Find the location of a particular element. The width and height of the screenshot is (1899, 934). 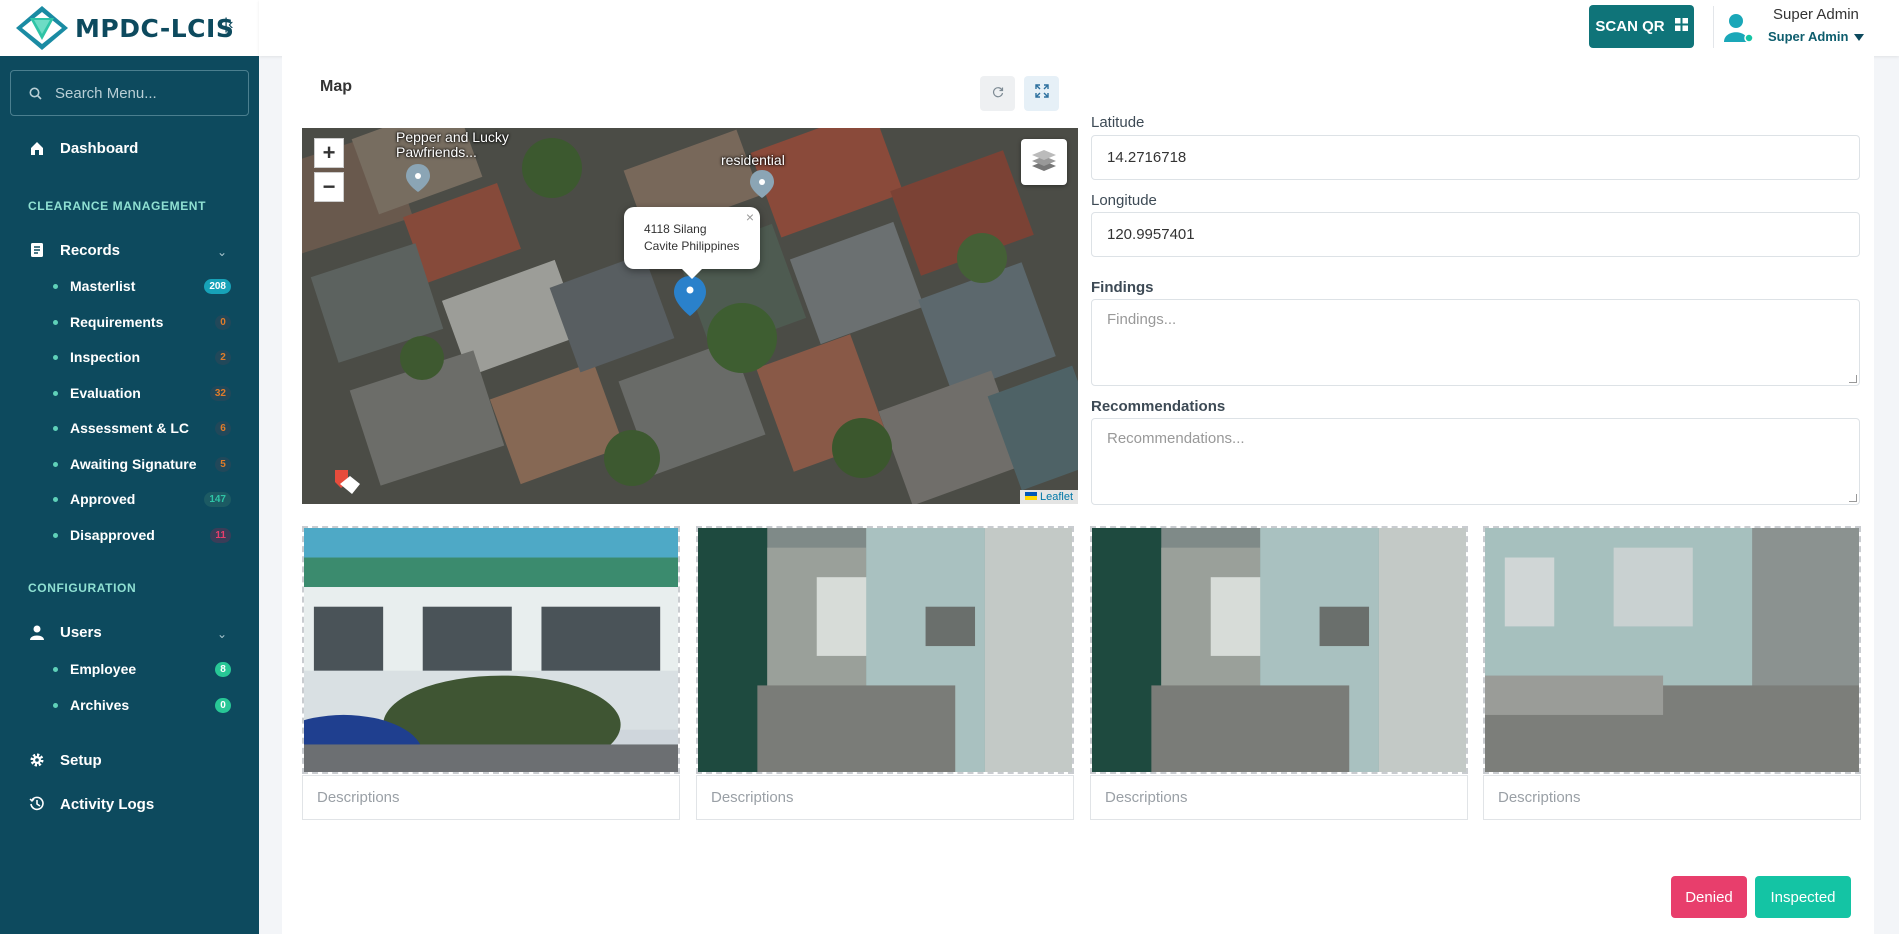

fullscreen-icon is located at coordinates (1041, 93).